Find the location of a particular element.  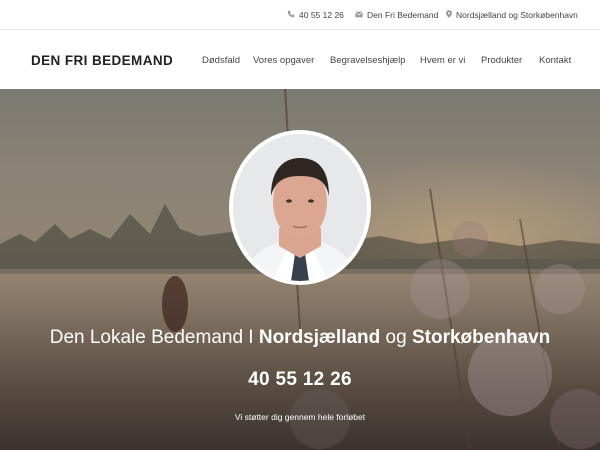

topbar-email: Den Fri Bedemand is located at coordinates (396, 15).